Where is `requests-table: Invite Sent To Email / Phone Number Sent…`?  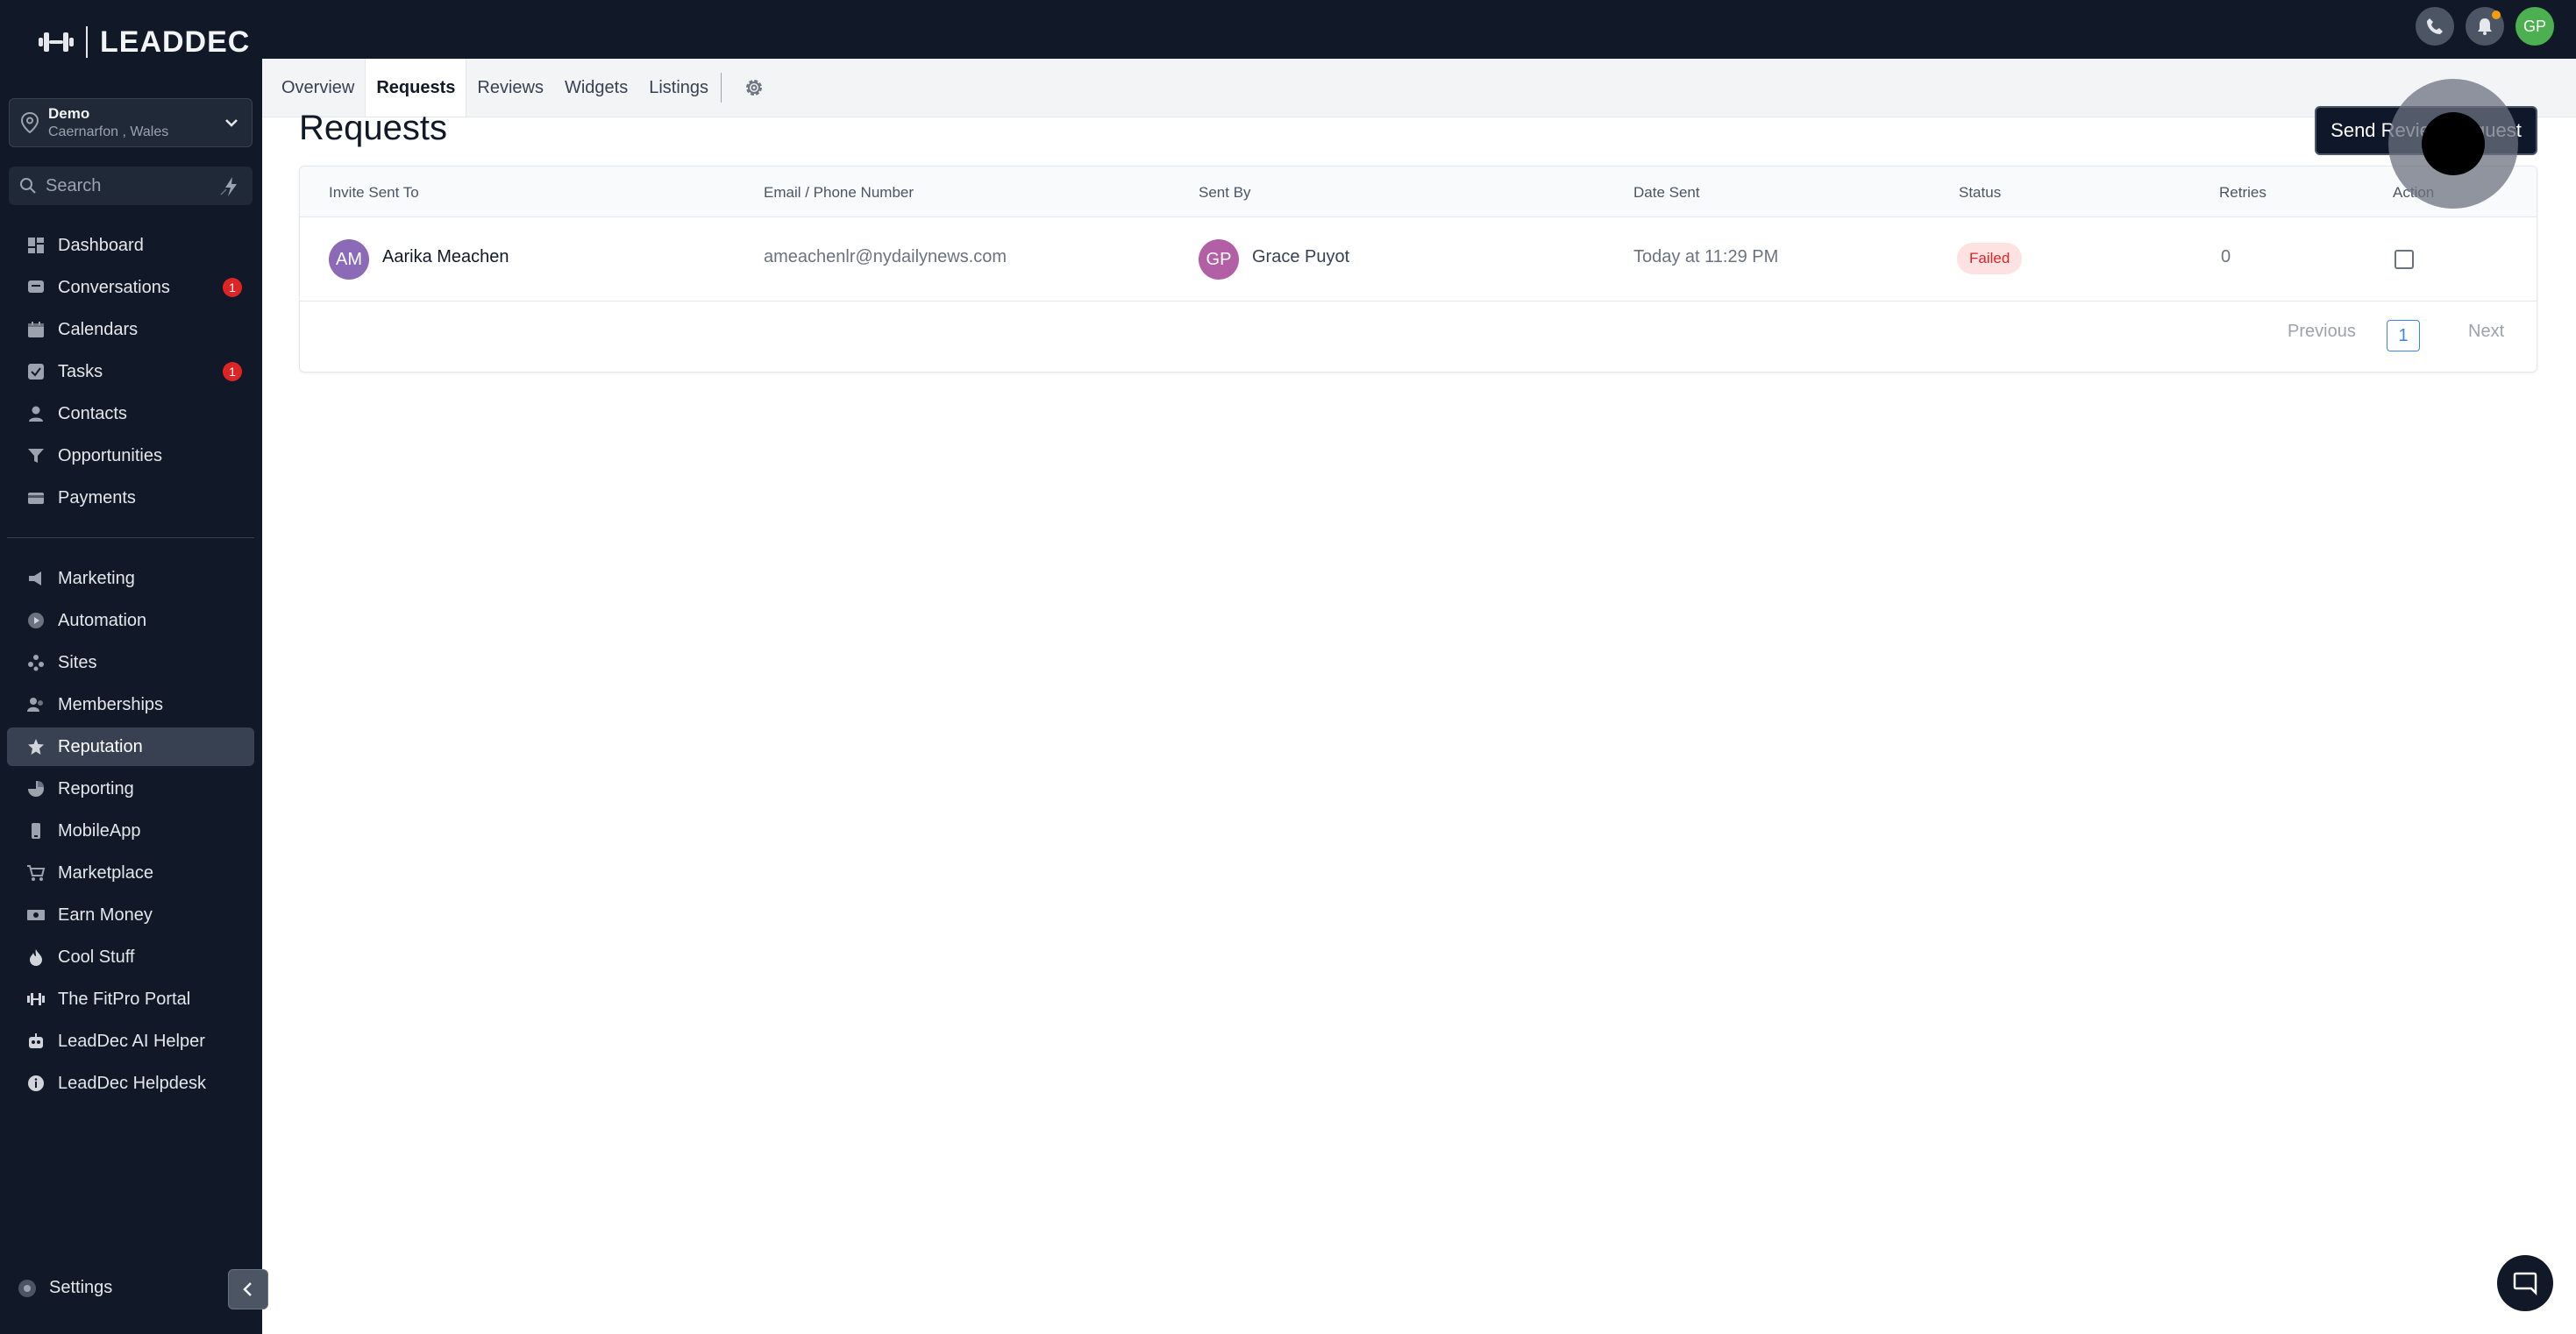 requests-table: Invite Sent To Email / Phone Number Sent… is located at coordinates (1418, 269).